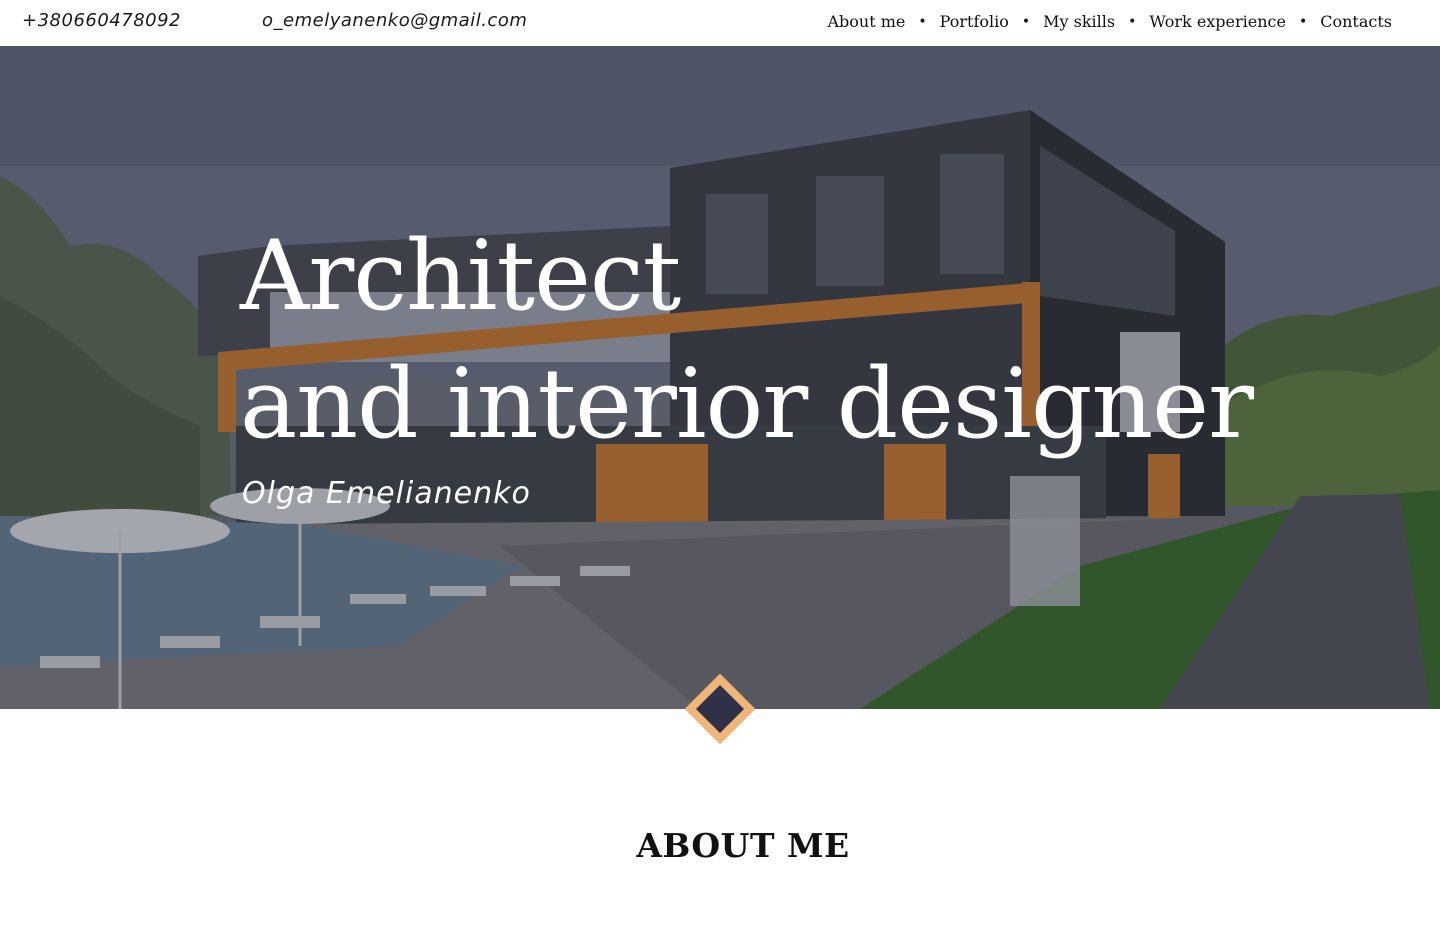 This screenshot has height=947, width=1440. What do you see at coordinates (394, 20) in the screenshot?
I see `email-address: o_emelyanenko@gmail.com` at bounding box center [394, 20].